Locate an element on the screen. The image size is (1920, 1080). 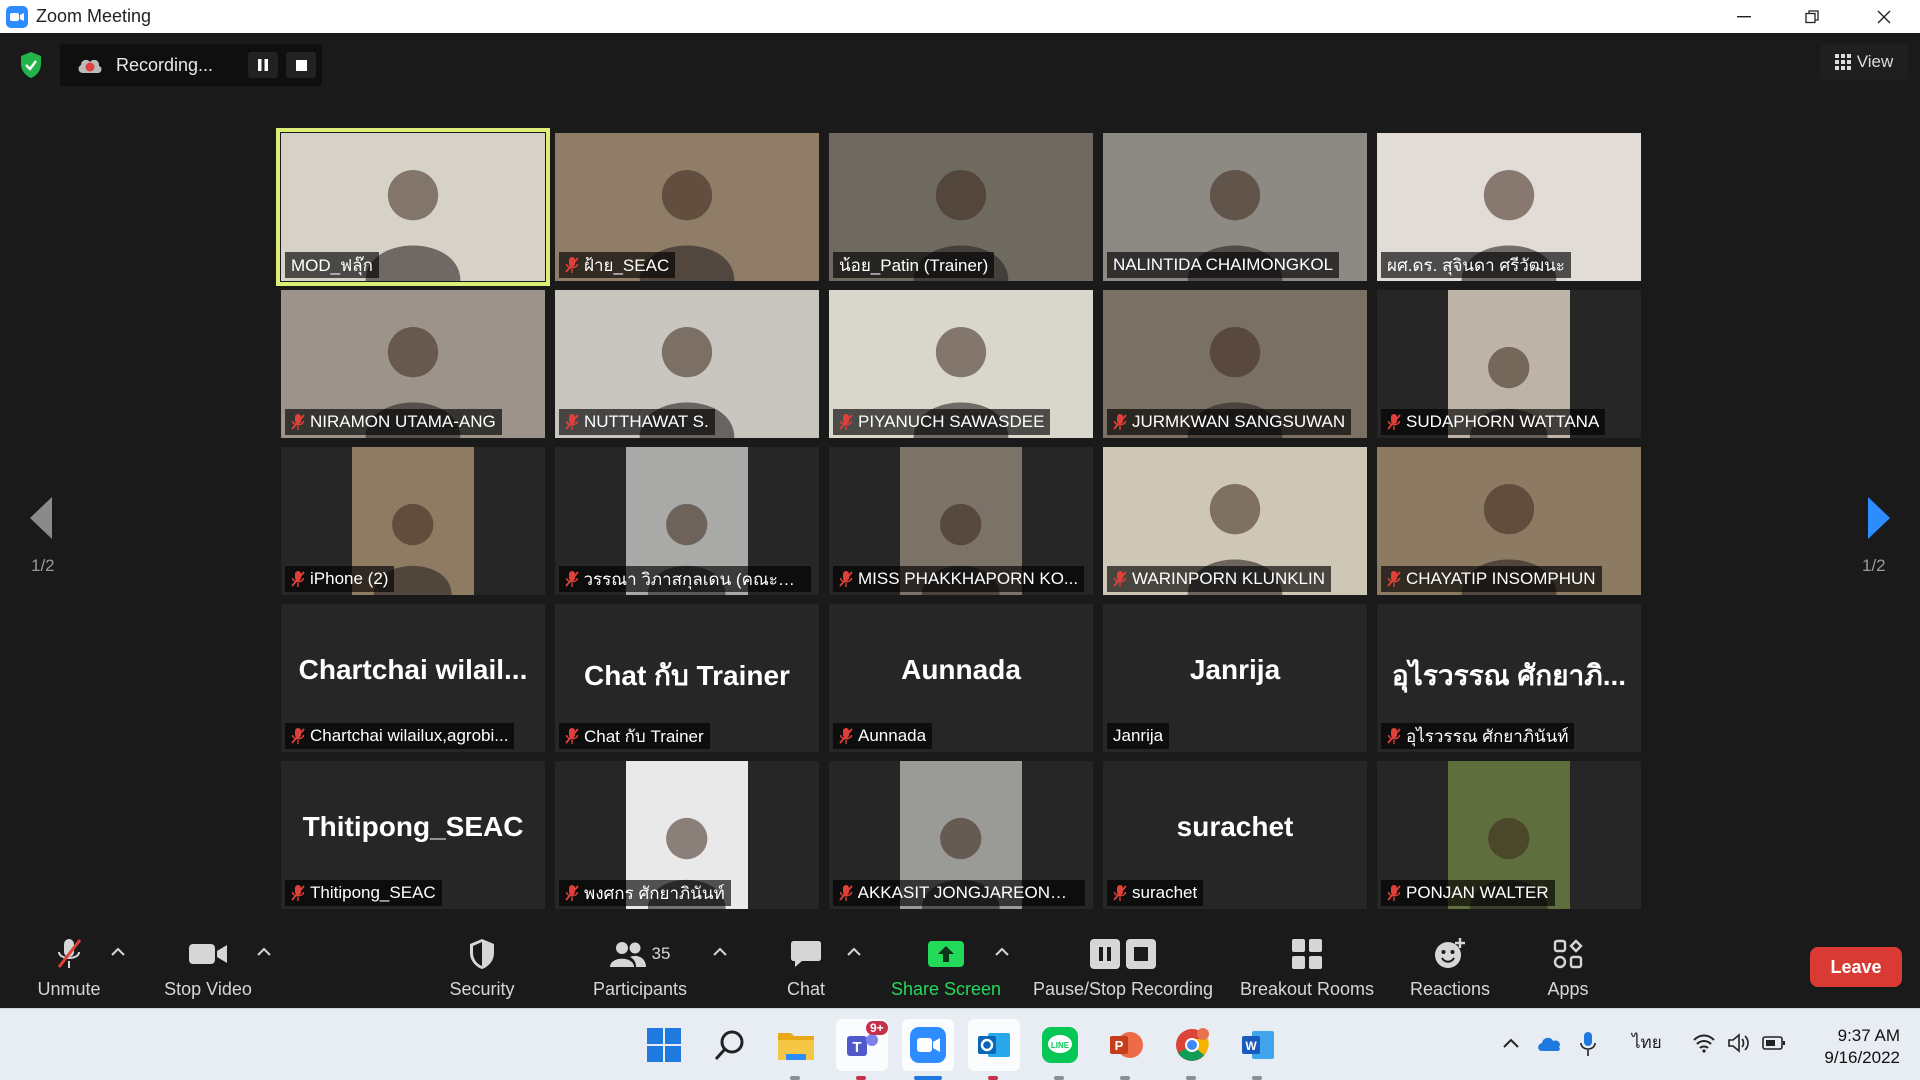
system-clock: 9:37 AM 9/16/2022 is located at coordinates (1850, 1047).